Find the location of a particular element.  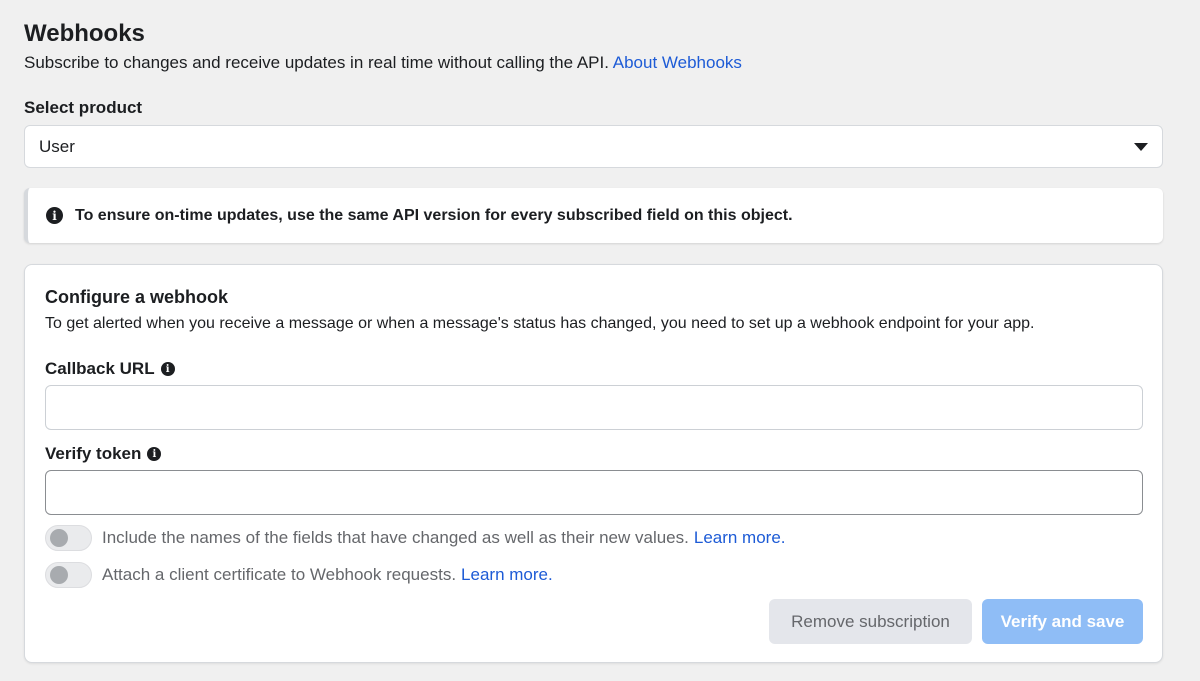

callback-url-input is located at coordinates (594, 407).